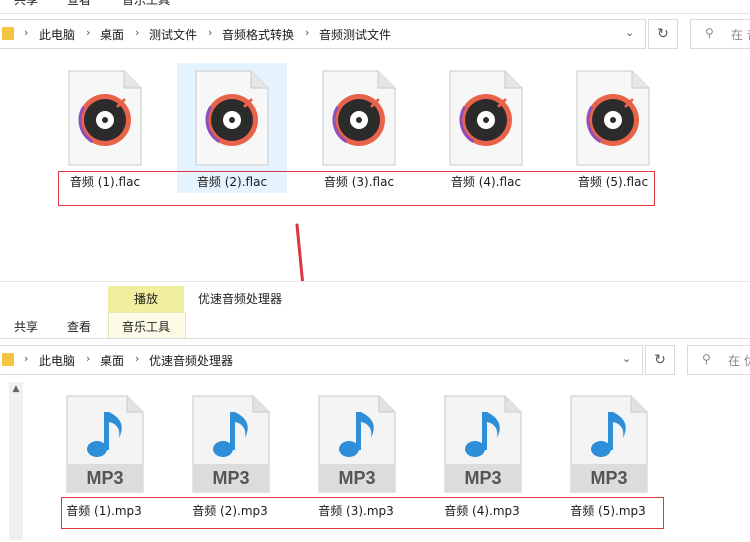 Image resolution: width=750 pixels, height=542 pixels. I want to click on breadcrumb-audio-test-files: 音频测试文件, so click(355, 34).